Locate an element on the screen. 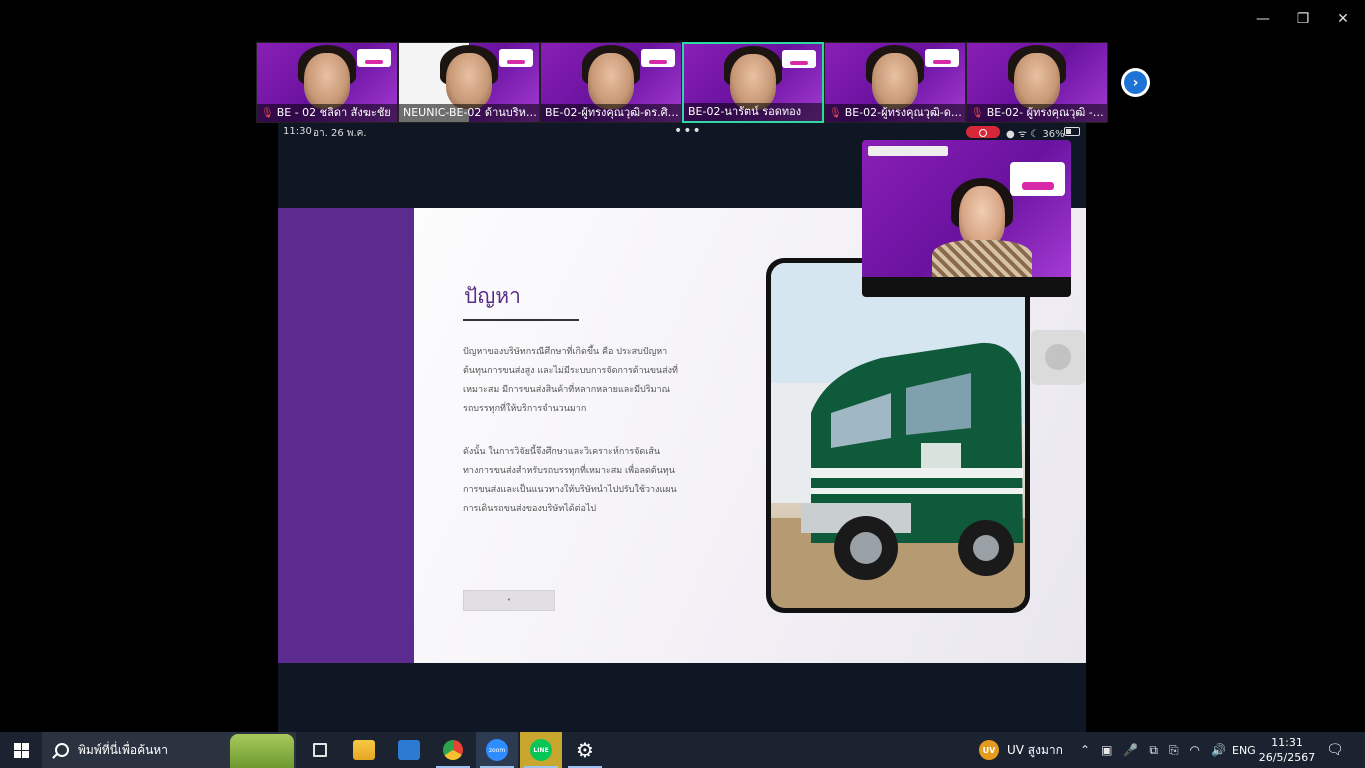 The image size is (1365, 768). participant-name: BE-02-นารัตน์ รอดทอง is located at coordinates (753, 112).